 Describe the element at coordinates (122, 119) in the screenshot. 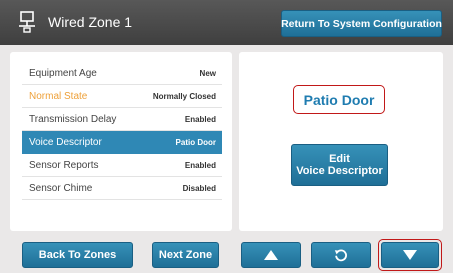

I see `setting-row-transmission-delay: Transmission Delay Enabled` at that location.